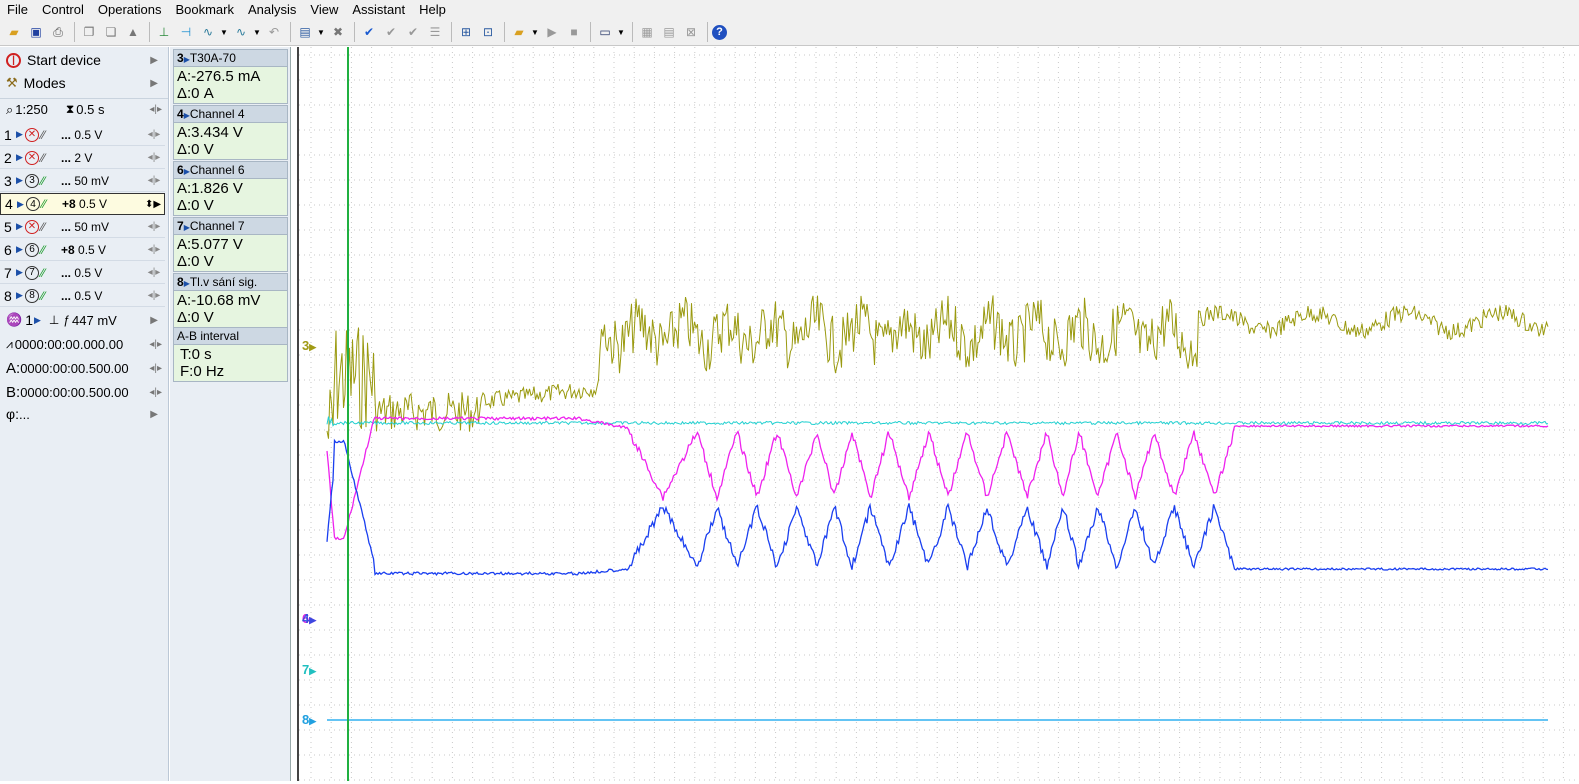 Image resolution: width=1579 pixels, height=784 pixels. What do you see at coordinates (488, 32) in the screenshot?
I see `zoom-select-icon: ⊡` at bounding box center [488, 32].